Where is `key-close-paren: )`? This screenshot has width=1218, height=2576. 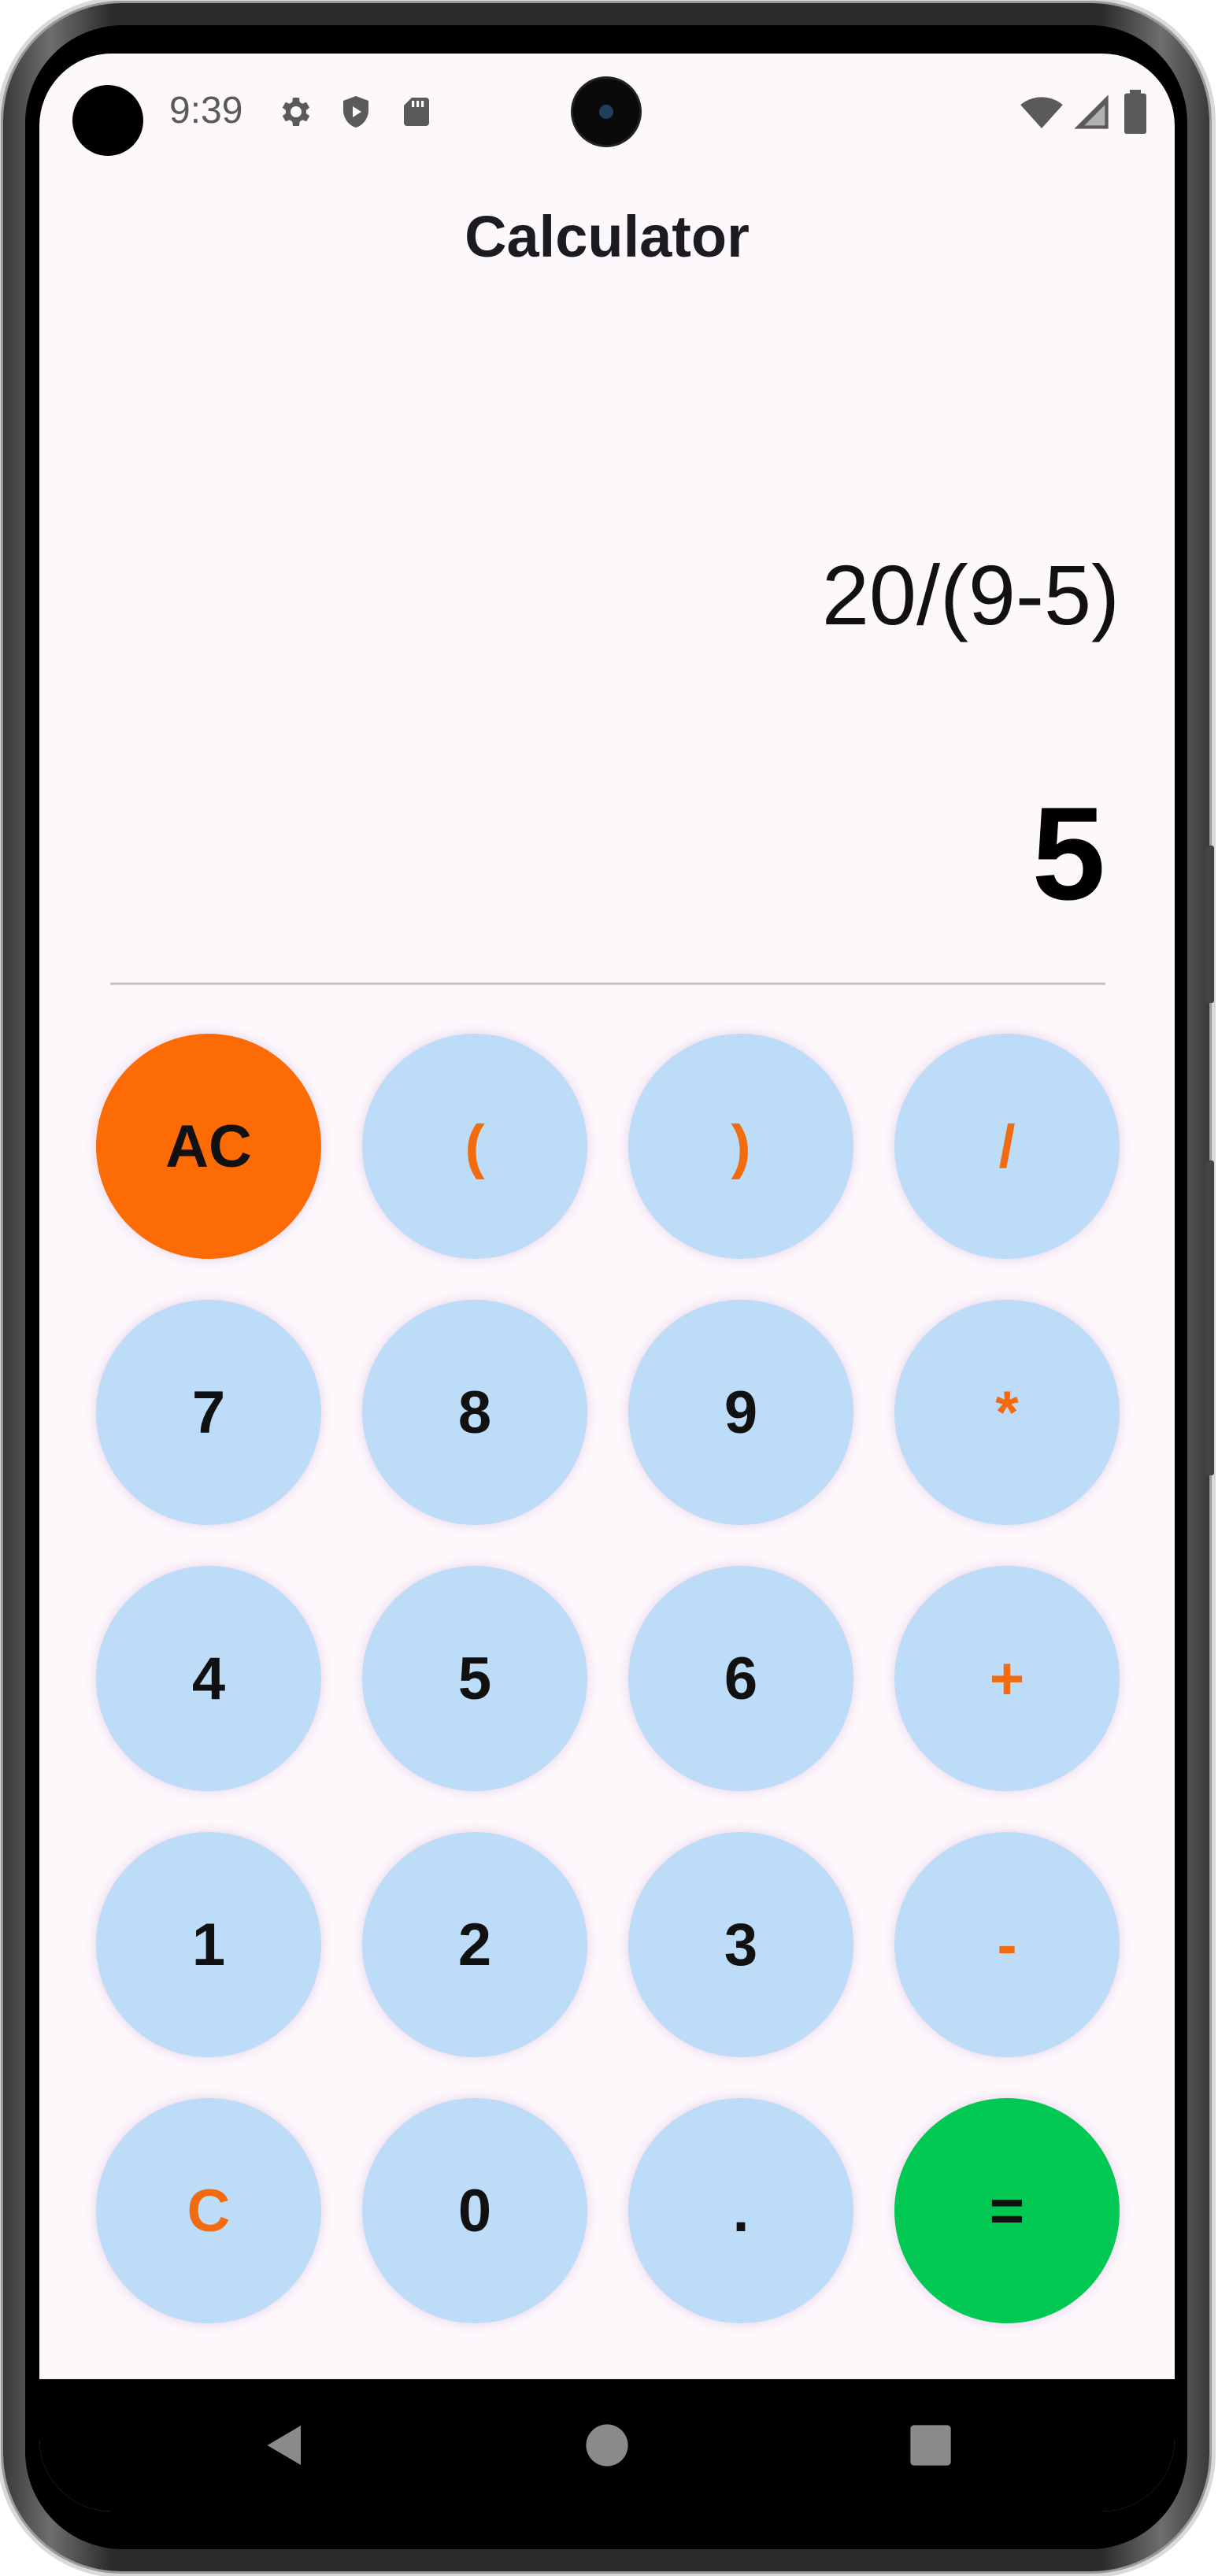 key-close-paren: ) is located at coordinates (741, 1146).